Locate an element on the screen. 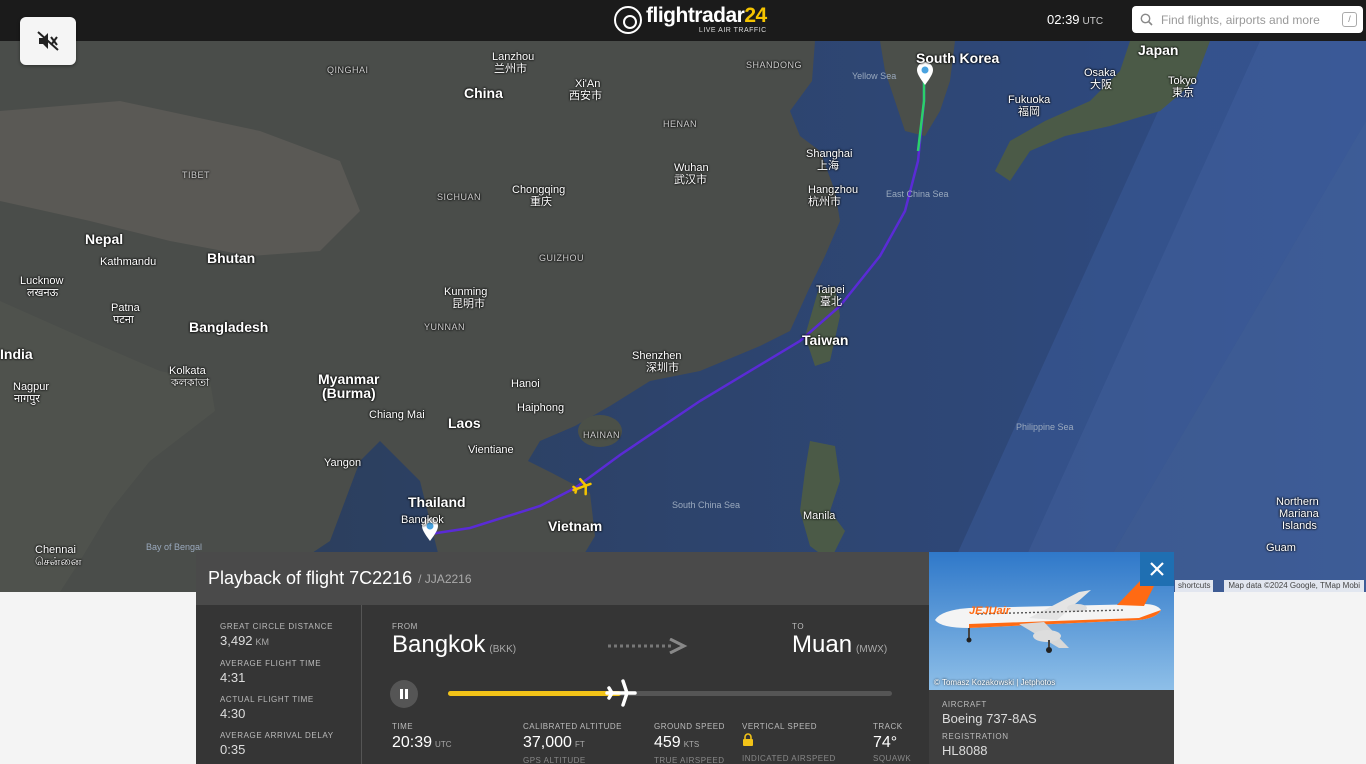 The image size is (1366, 764). logo-tagline: LIVE AIR TRAFFIC is located at coordinates (732, 30).